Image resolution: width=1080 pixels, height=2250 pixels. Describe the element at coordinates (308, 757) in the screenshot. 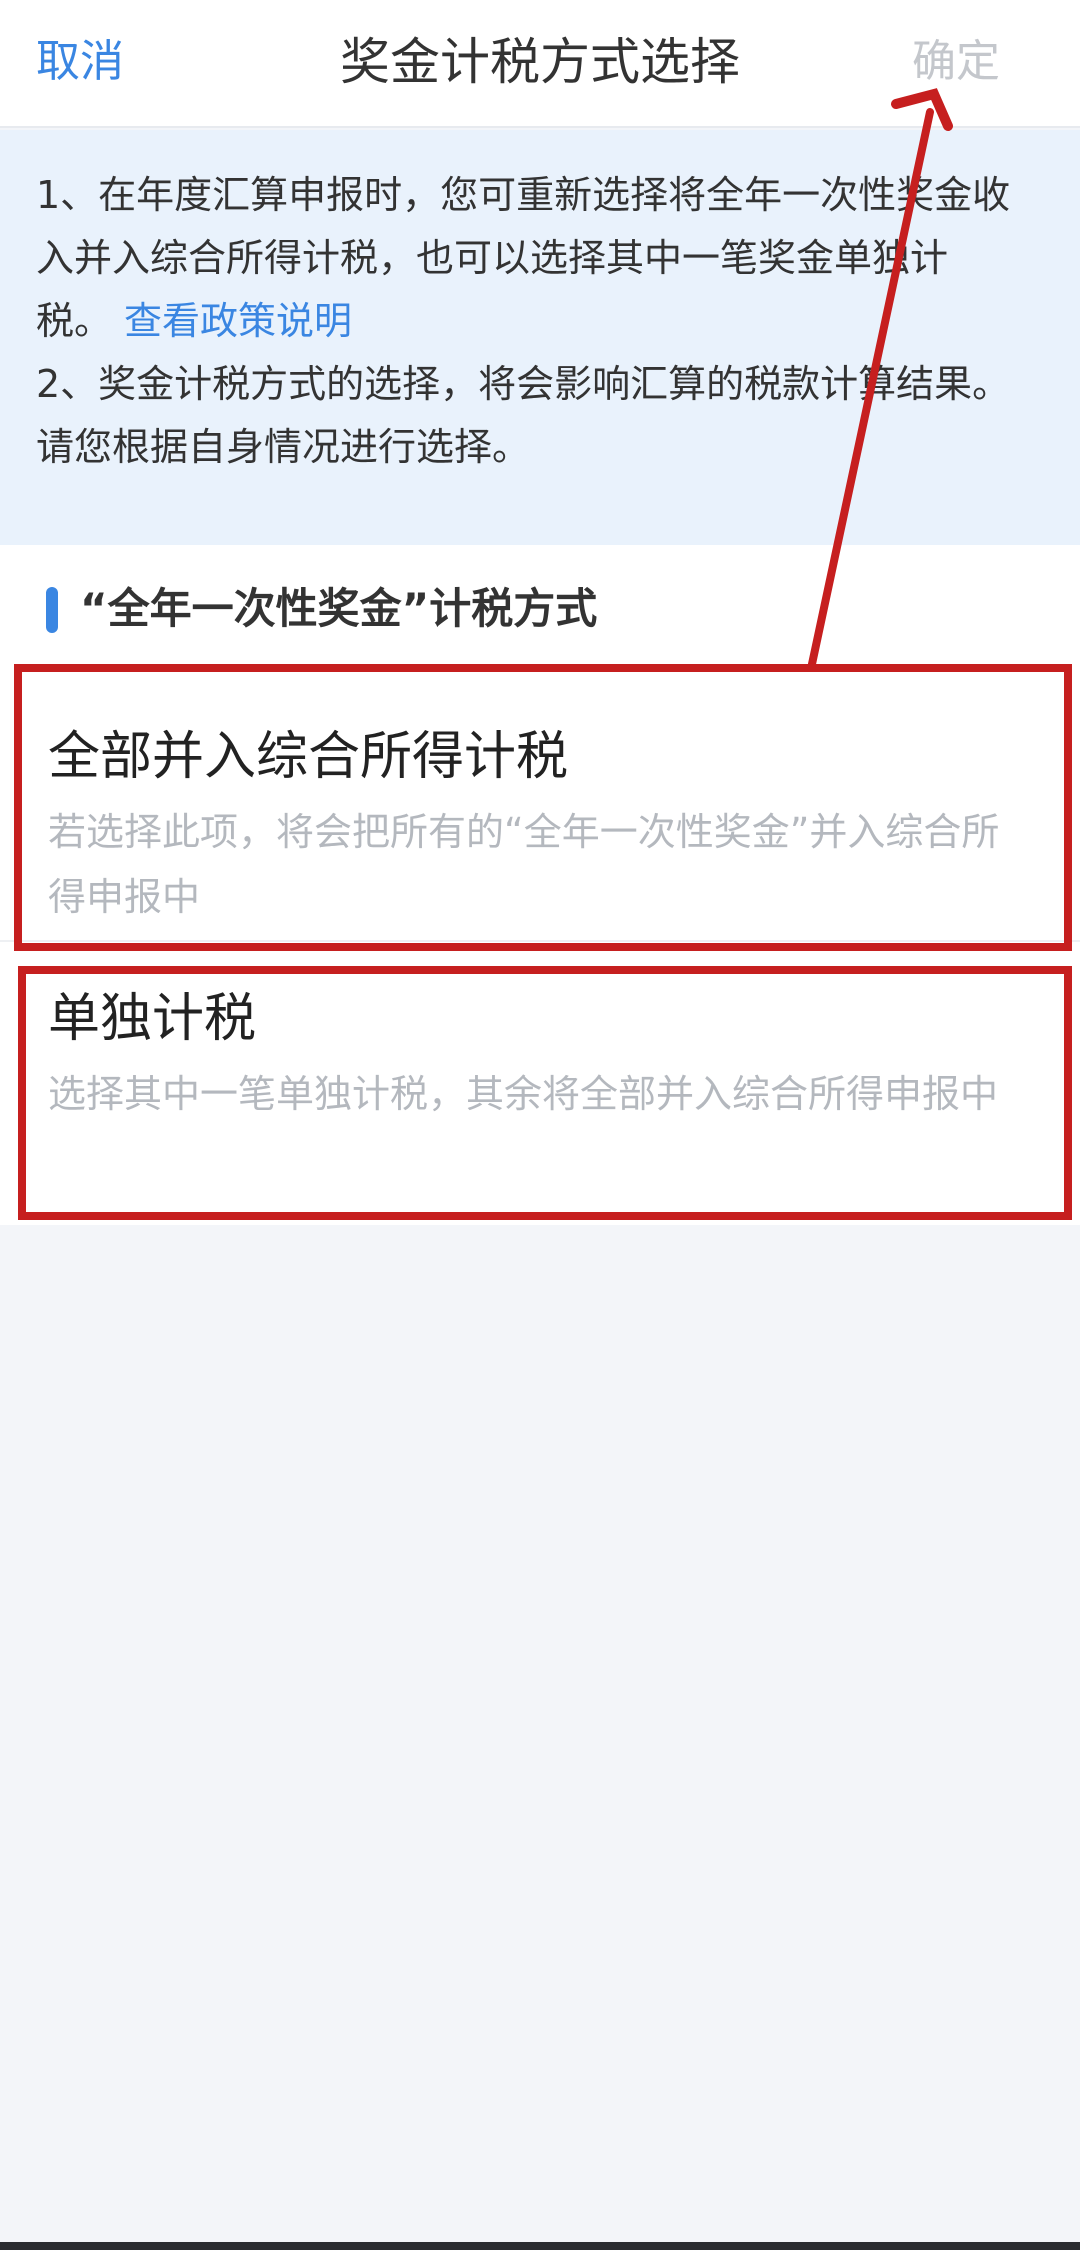

I see `option-title: 全部并入综合所得计税` at that location.